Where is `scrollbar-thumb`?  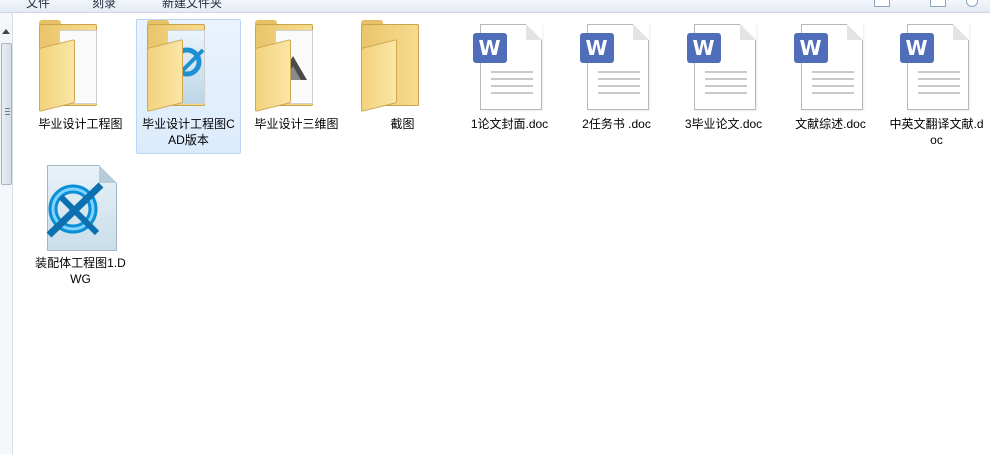 scrollbar-thumb is located at coordinates (6, 114).